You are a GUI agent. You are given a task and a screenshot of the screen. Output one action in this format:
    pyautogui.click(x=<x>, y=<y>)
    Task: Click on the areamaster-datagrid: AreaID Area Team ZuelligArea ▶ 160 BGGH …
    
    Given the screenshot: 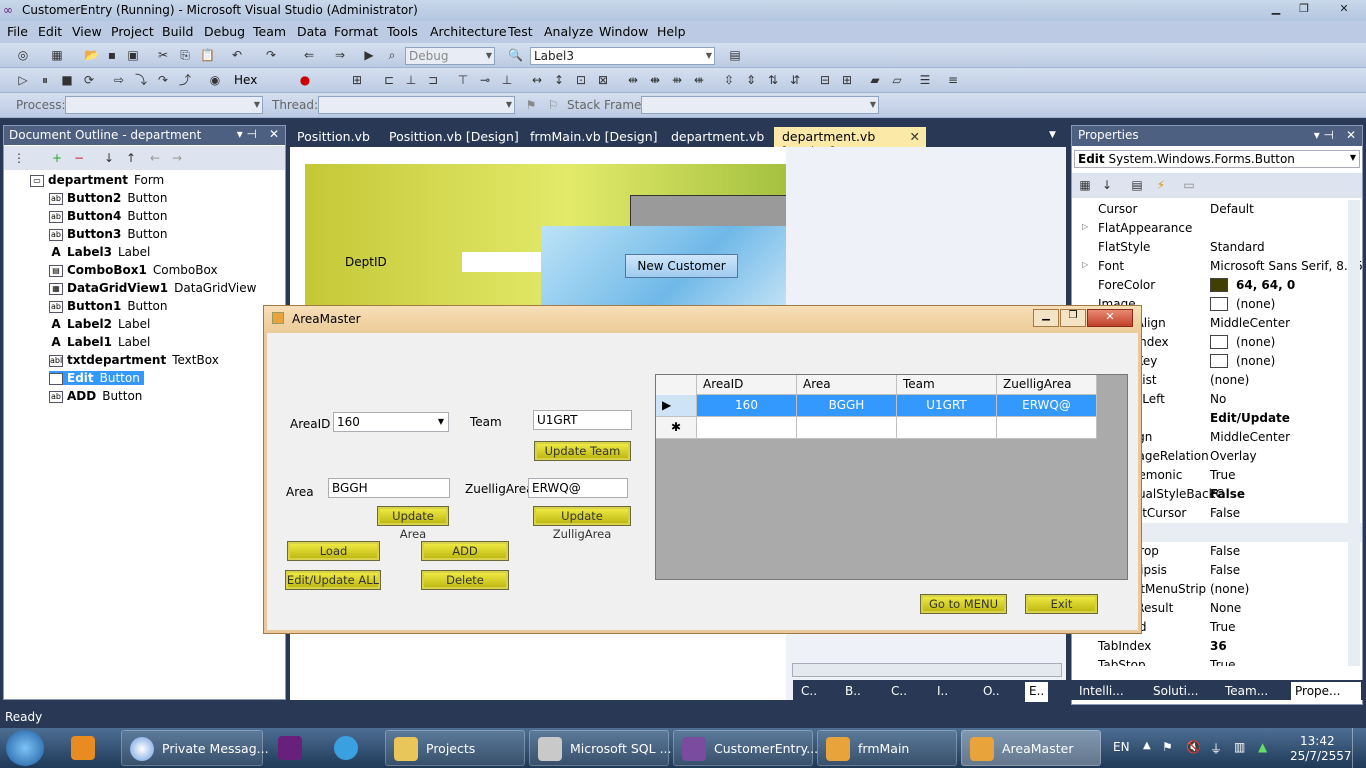 What is the action you would take?
    pyautogui.click(x=891, y=477)
    